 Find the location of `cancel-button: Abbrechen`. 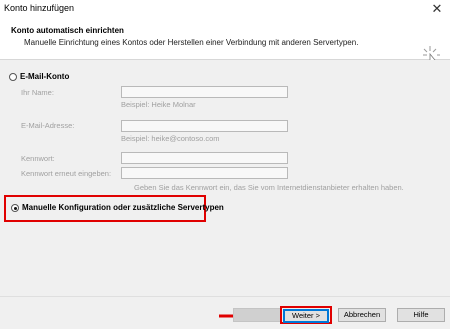

cancel-button: Abbrechen is located at coordinates (362, 315).